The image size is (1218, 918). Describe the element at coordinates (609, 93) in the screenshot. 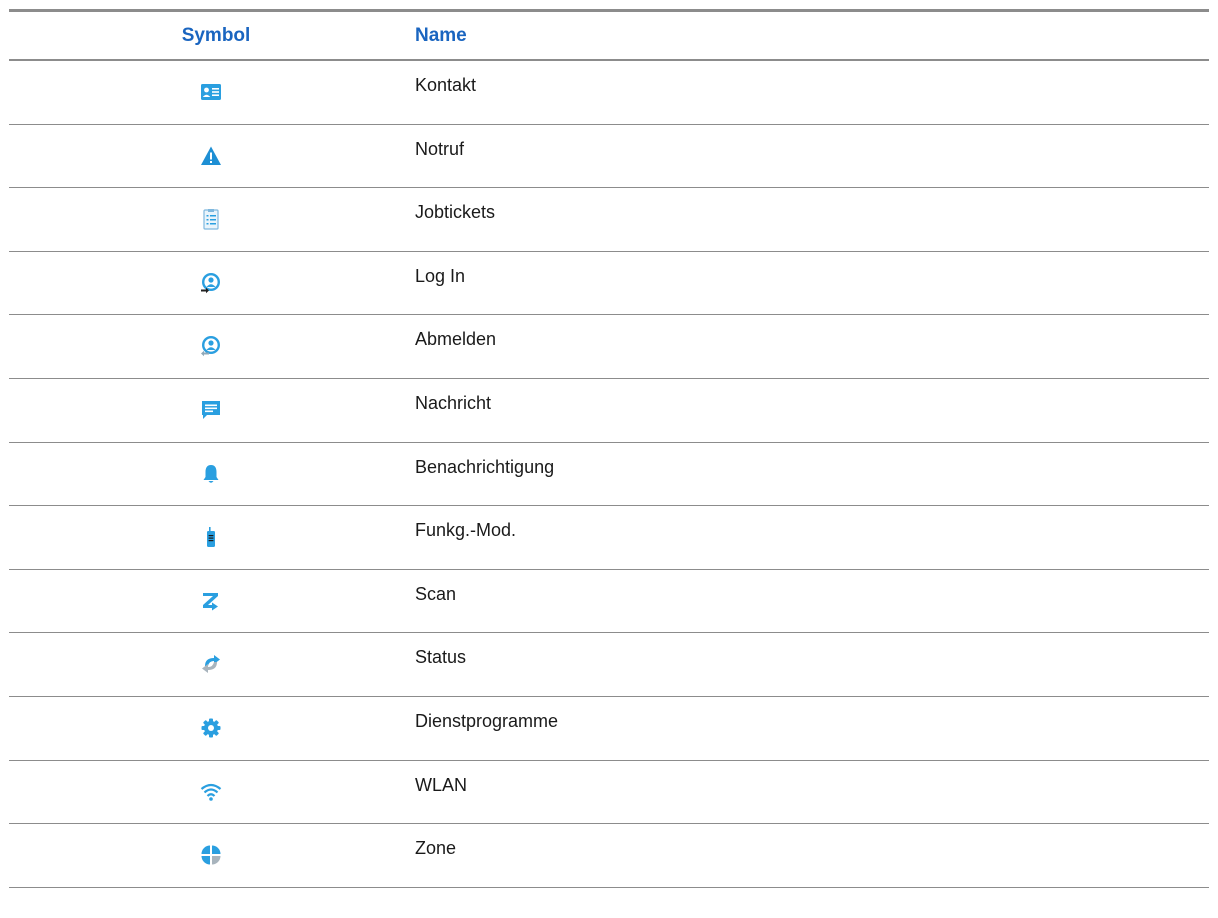

I see `table-row: Kontakt` at that location.